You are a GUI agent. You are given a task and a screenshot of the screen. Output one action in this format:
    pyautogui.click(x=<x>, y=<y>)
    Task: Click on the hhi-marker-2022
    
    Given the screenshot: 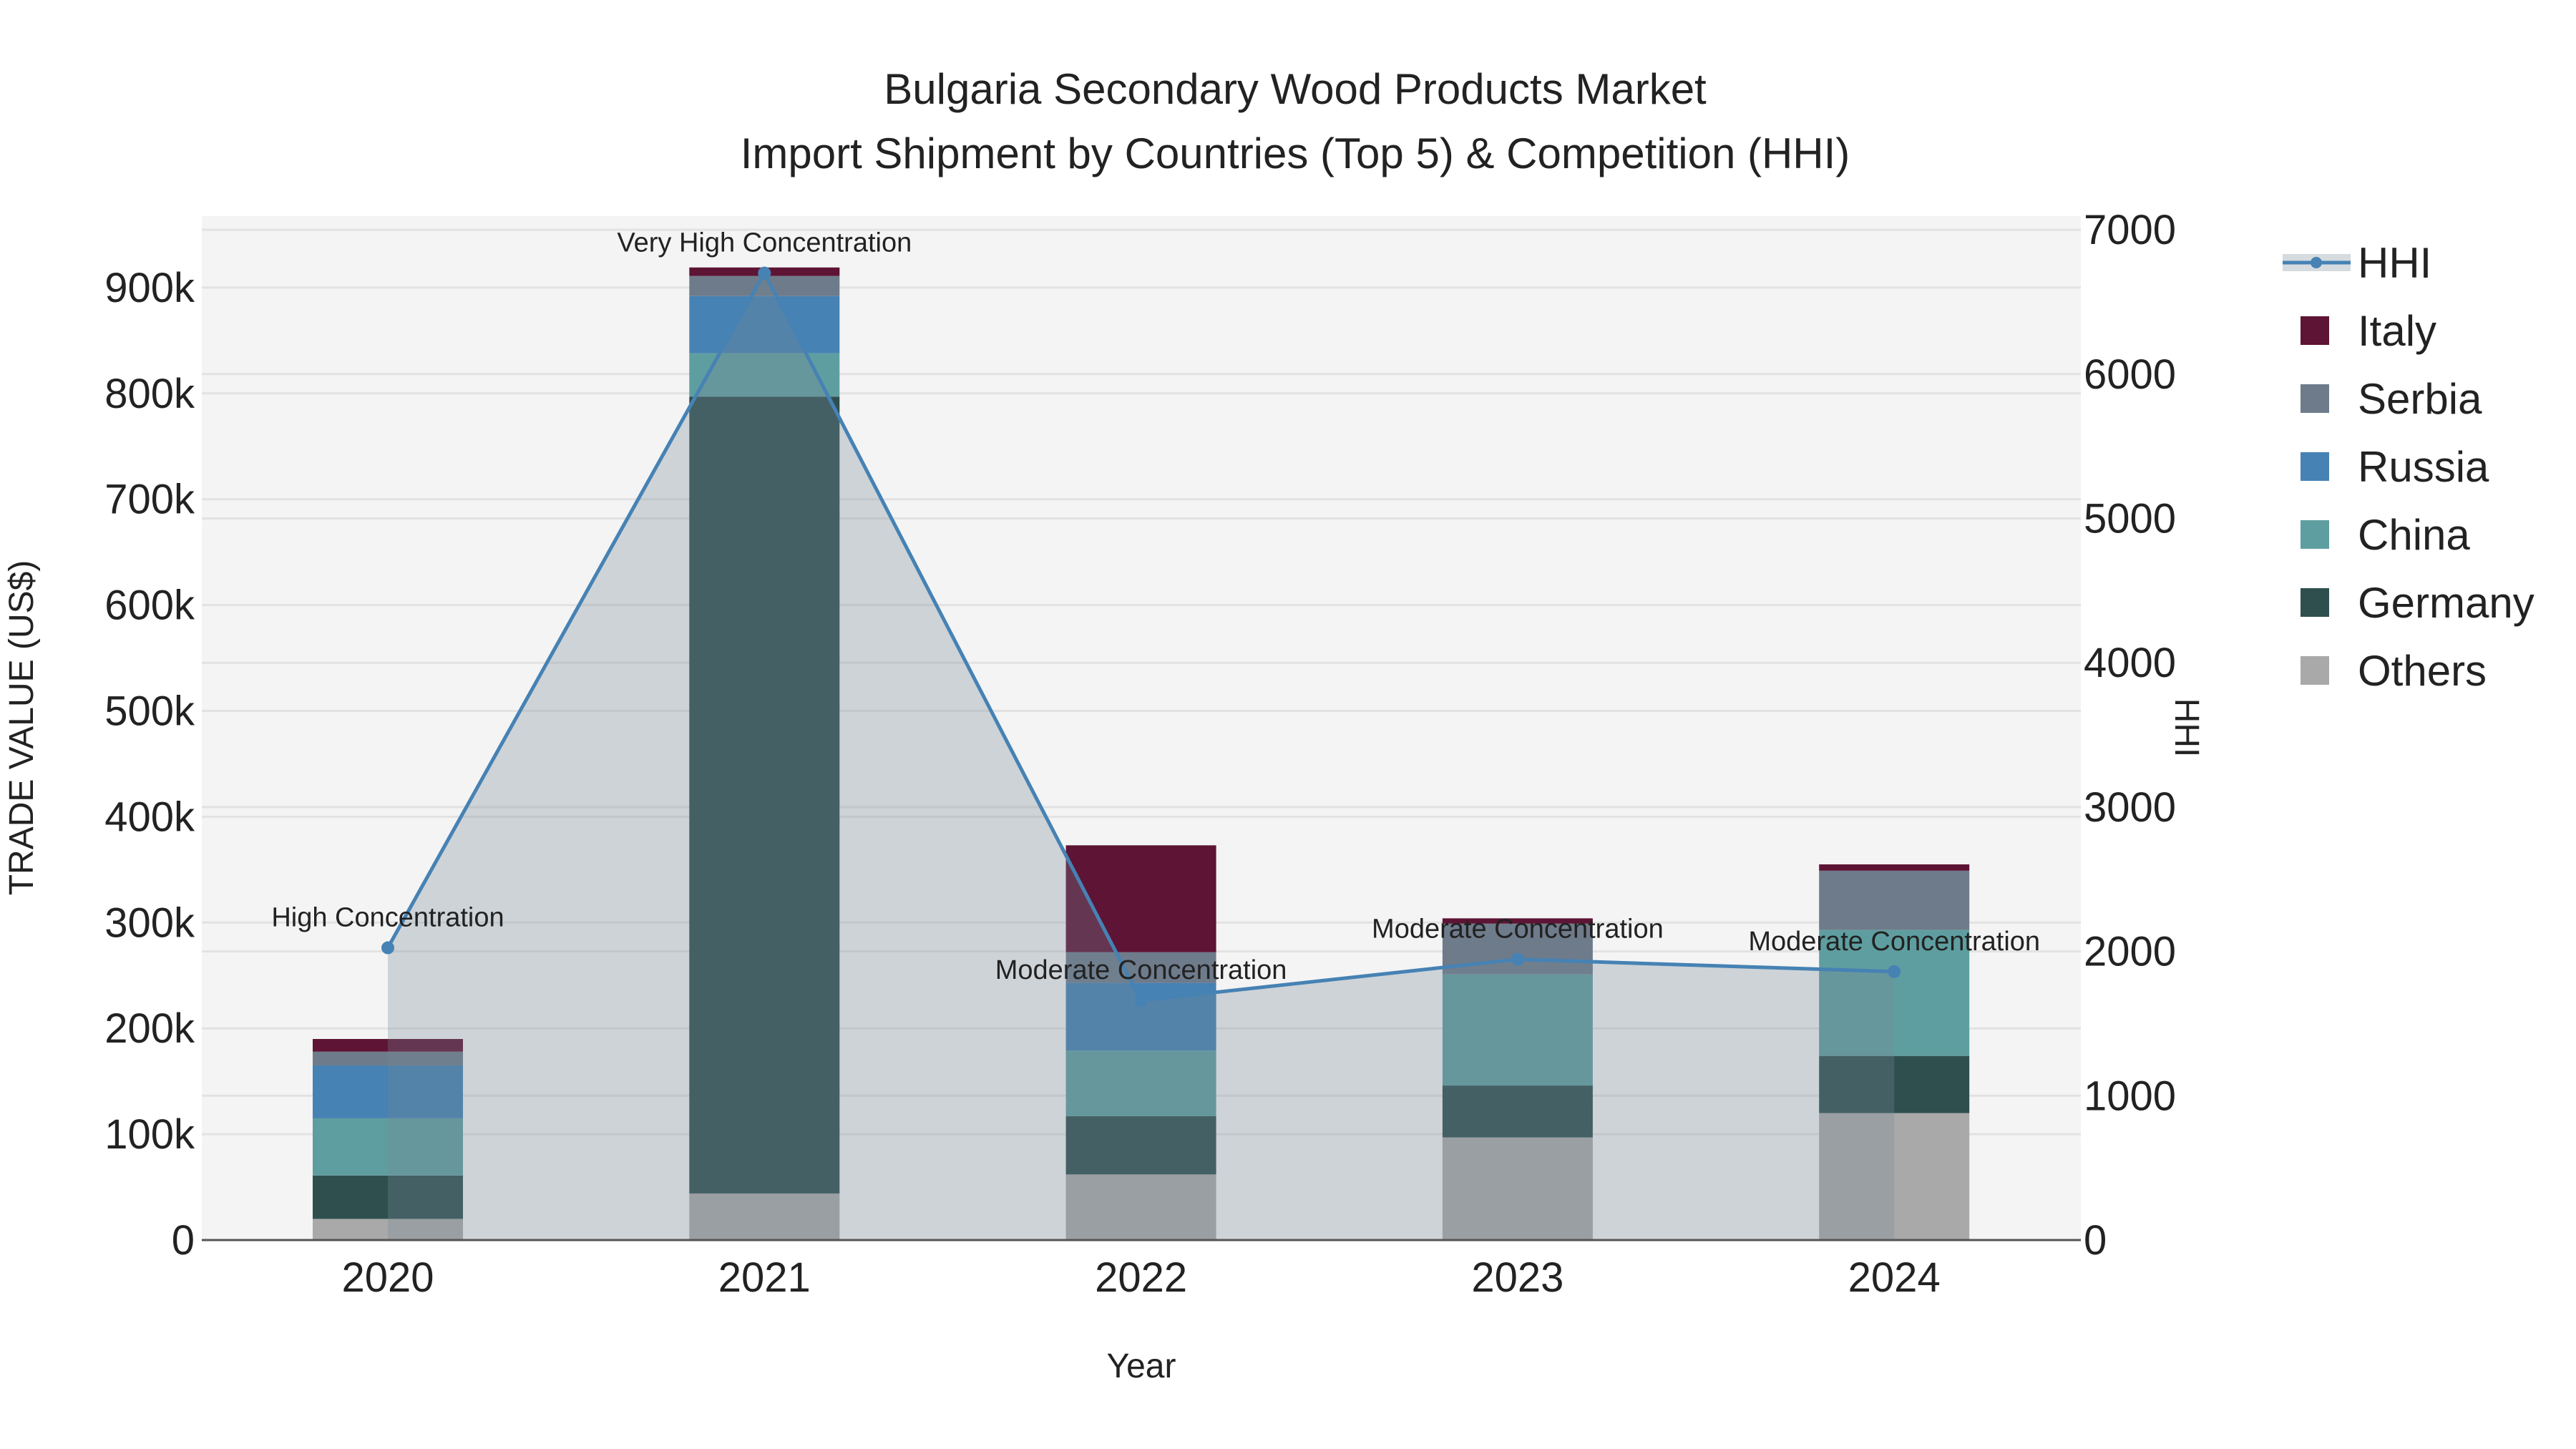 What is the action you would take?
    pyautogui.click(x=1141, y=1001)
    